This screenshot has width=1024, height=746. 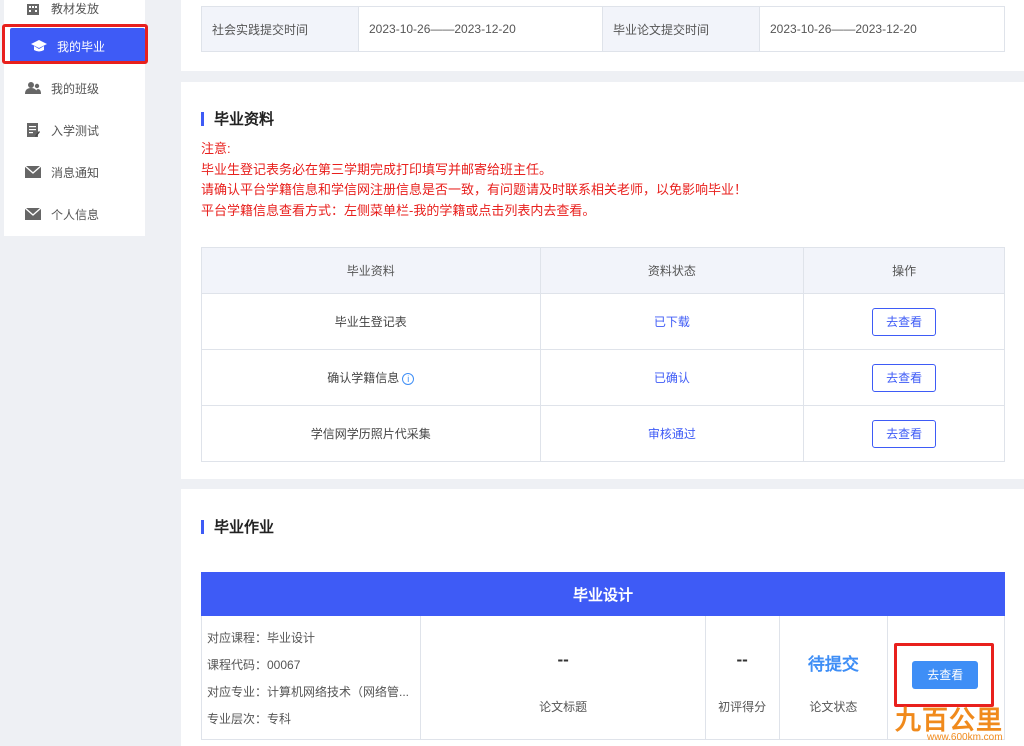 What do you see at coordinates (33, 129) in the screenshot?
I see `edit-document-icon` at bounding box center [33, 129].